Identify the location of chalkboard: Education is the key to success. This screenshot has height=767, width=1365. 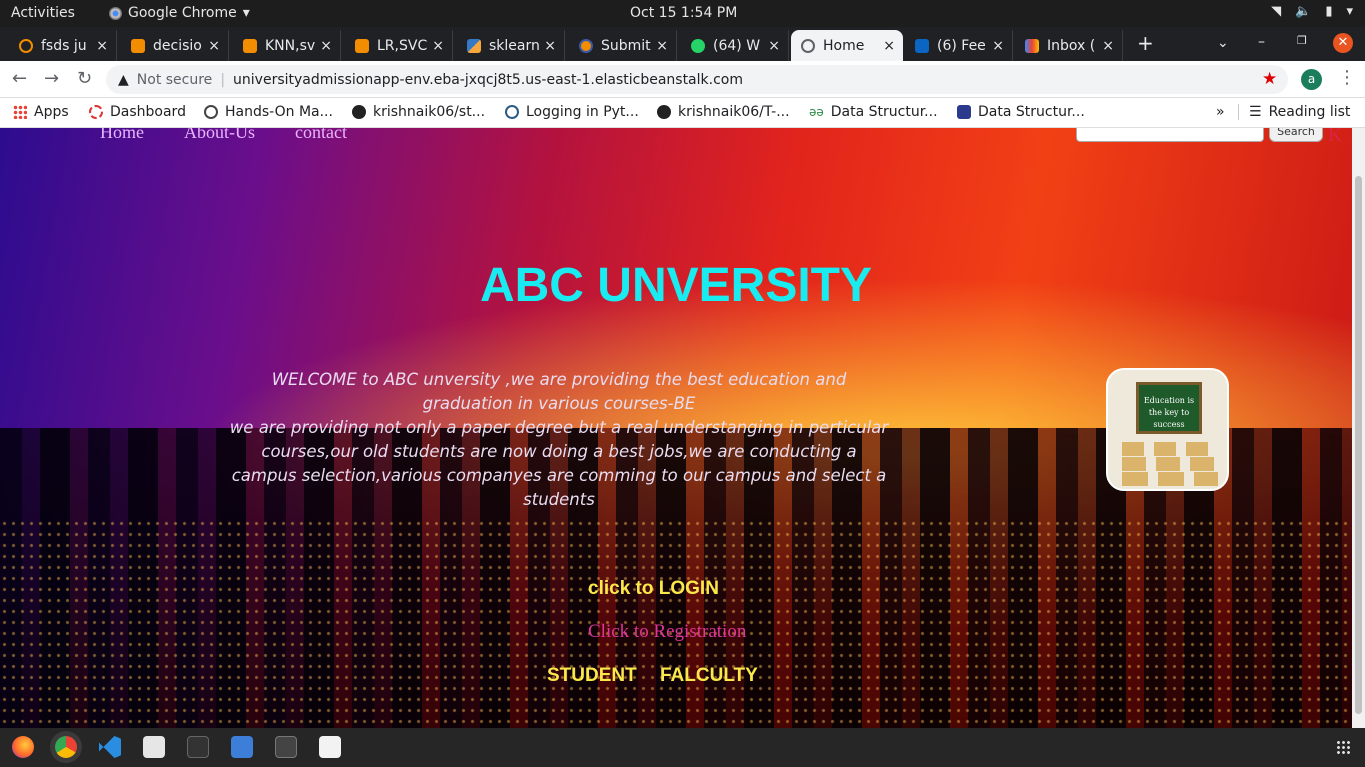
(1169, 408).